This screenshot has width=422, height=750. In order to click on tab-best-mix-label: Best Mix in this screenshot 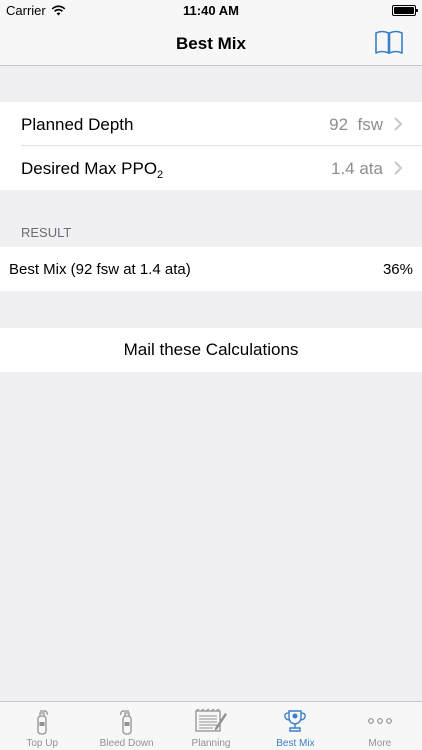, I will do `click(295, 743)`.